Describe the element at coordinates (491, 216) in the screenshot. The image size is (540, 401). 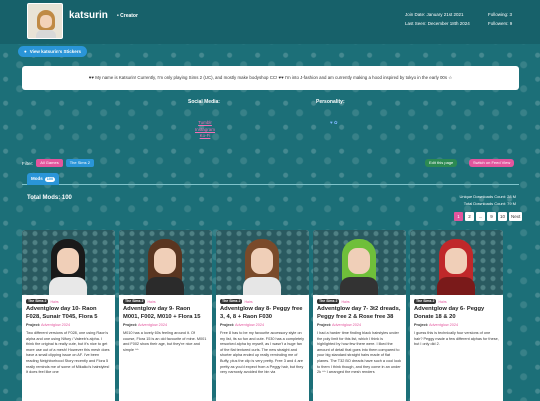
I see `page-9: 9` at that location.